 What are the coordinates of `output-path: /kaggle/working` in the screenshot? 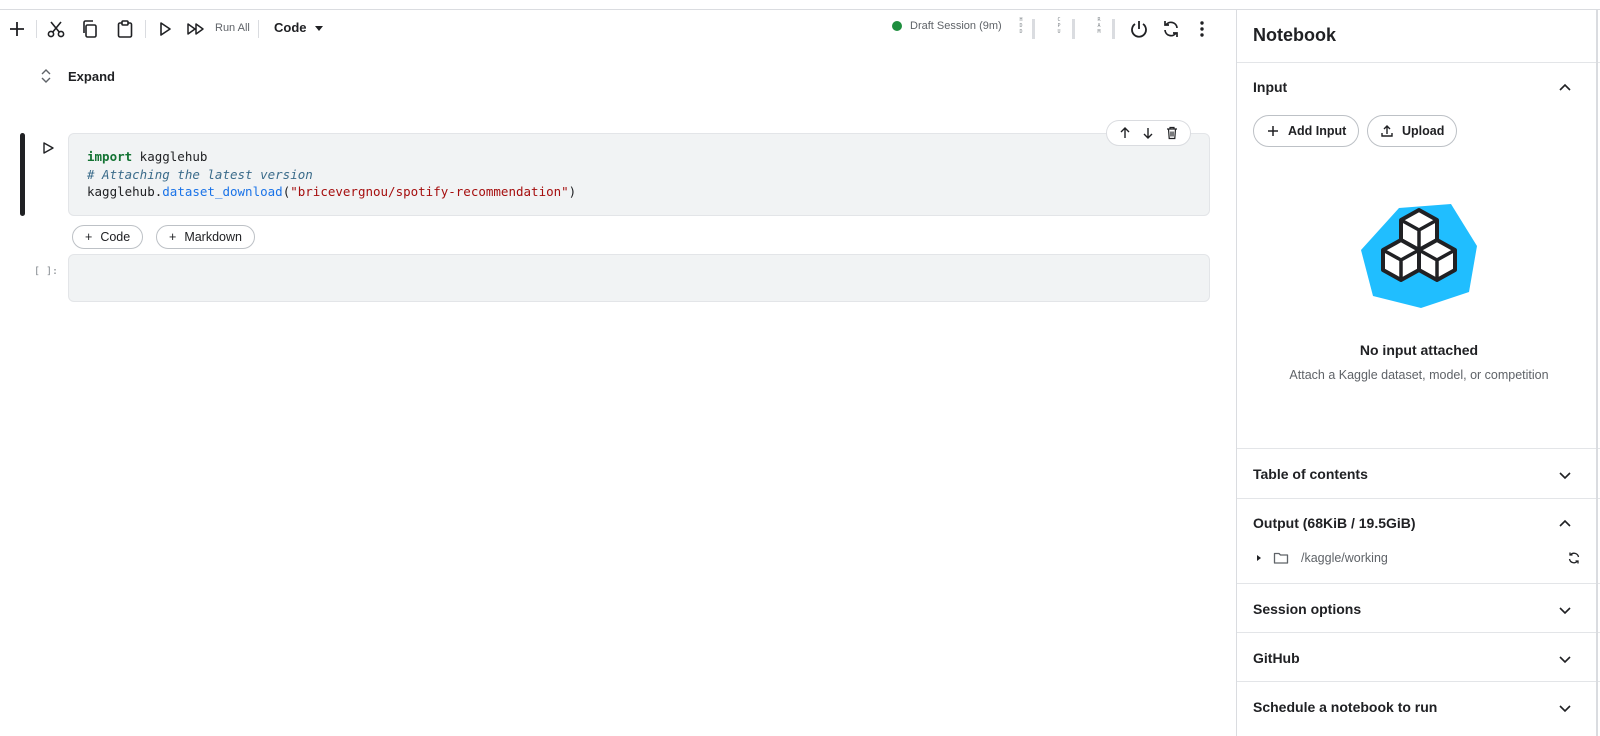 It's located at (1344, 558).